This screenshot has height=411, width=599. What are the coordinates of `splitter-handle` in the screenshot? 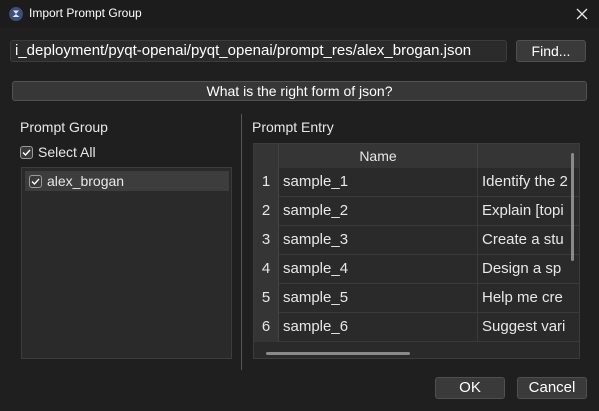 It's located at (241, 242).